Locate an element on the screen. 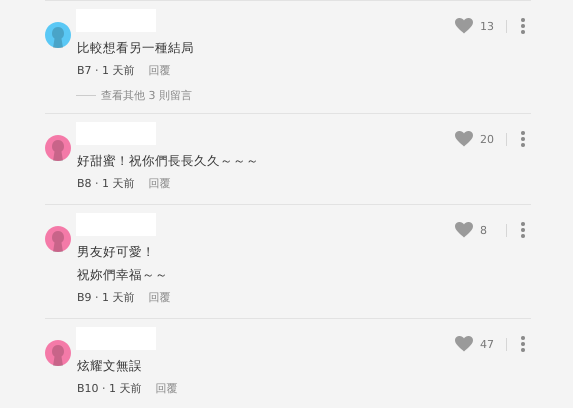 This screenshot has height=408, width=573. like-count: 20 is located at coordinates (487, 139).